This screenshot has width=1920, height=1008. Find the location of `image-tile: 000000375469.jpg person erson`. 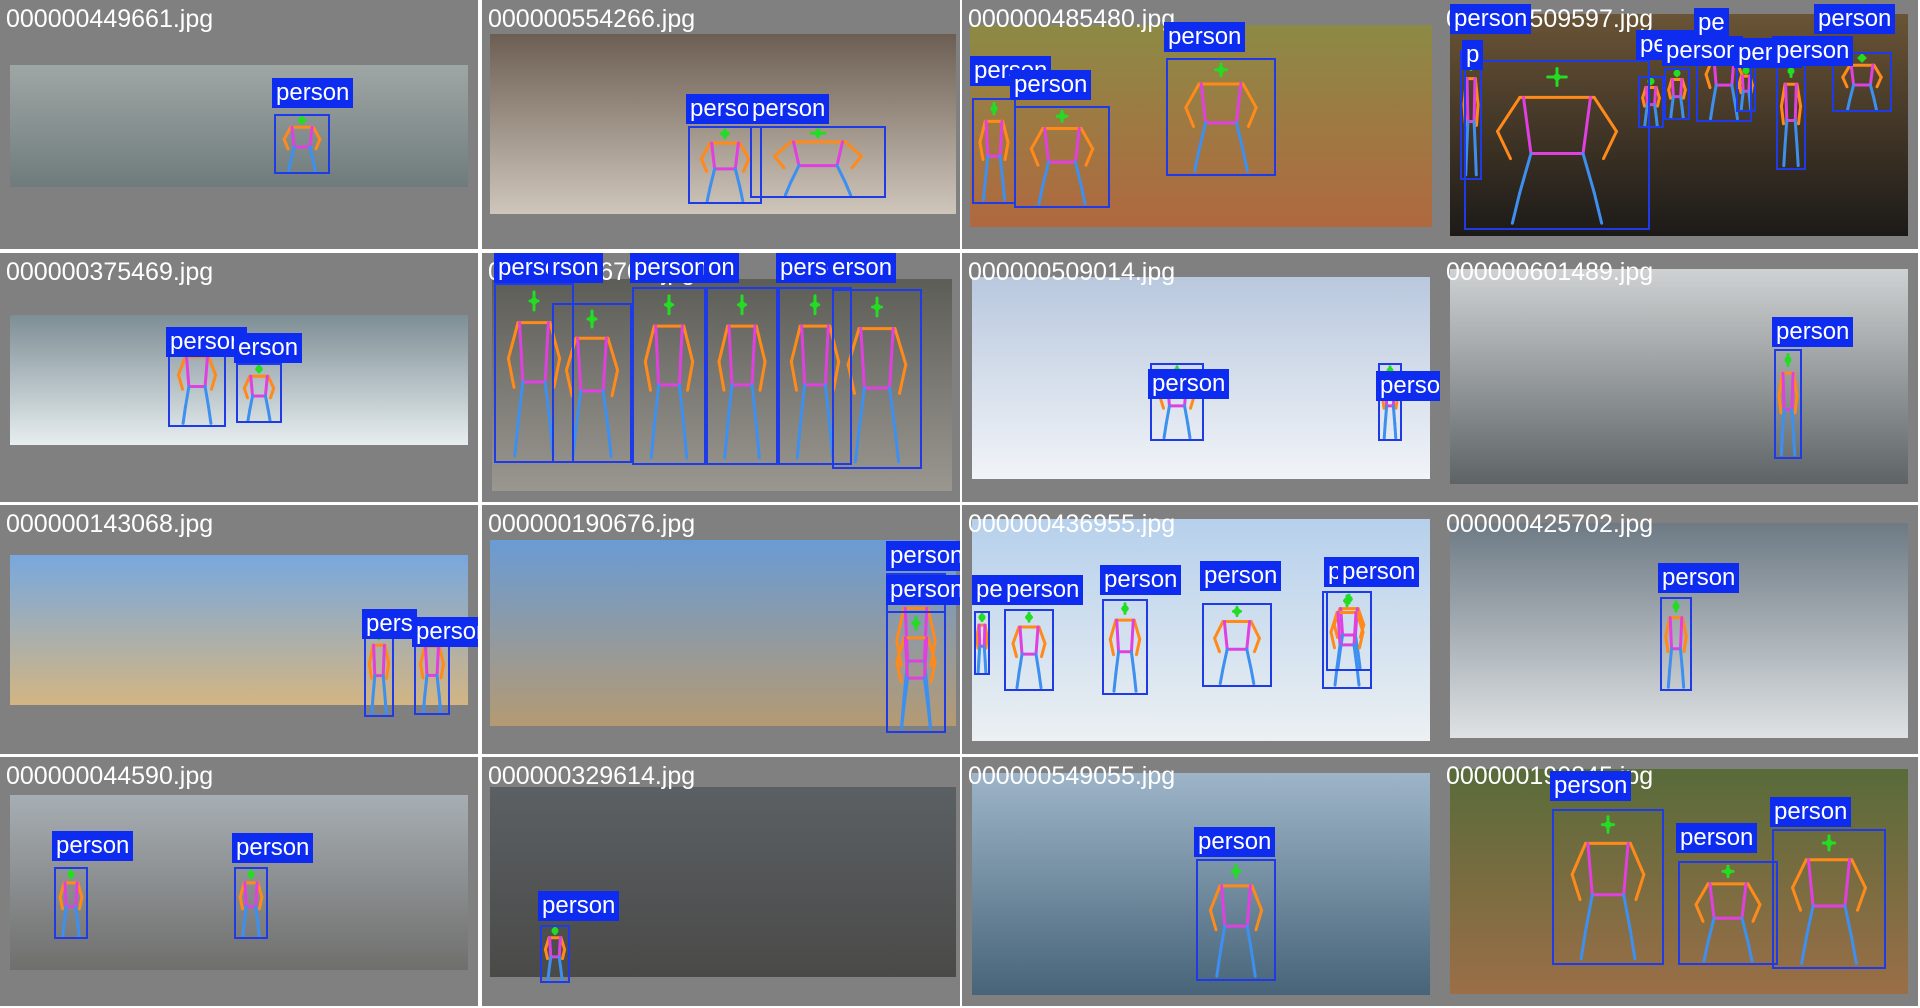

image-tile: 000000375469.jpg person erson is located at coordinates (239, 377).